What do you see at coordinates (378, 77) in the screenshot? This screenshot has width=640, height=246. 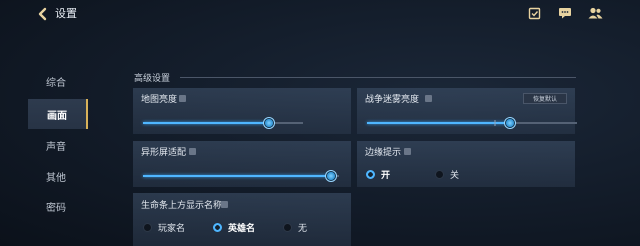 I see `section-divider` at bounding box center [378, 77].